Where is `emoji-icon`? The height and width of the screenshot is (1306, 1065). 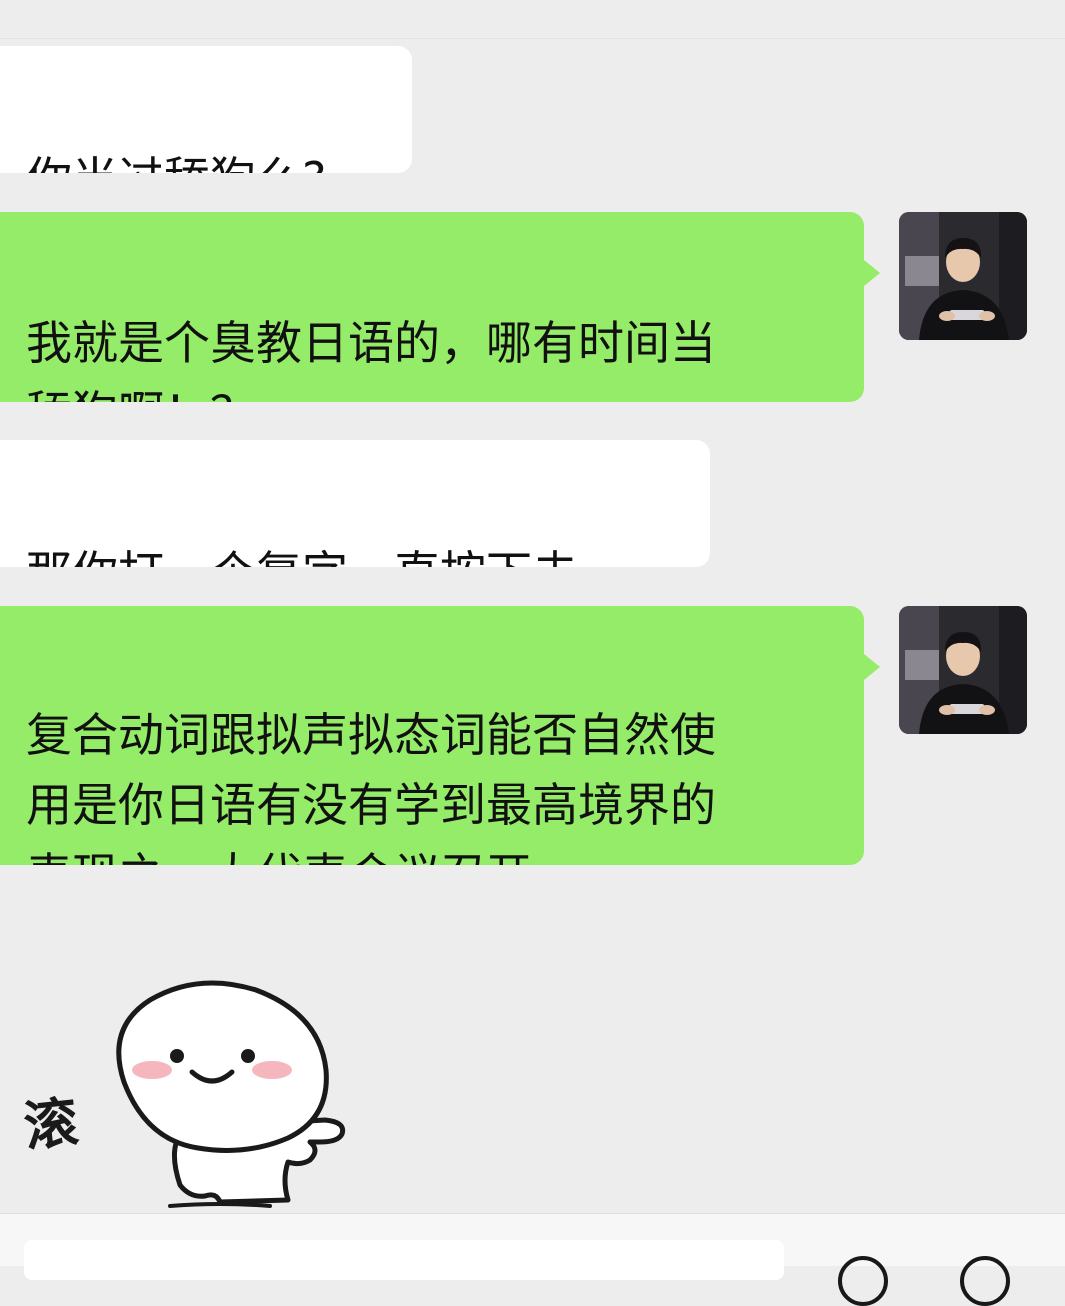 emoji-icon is located at coordinates (863, 1281).